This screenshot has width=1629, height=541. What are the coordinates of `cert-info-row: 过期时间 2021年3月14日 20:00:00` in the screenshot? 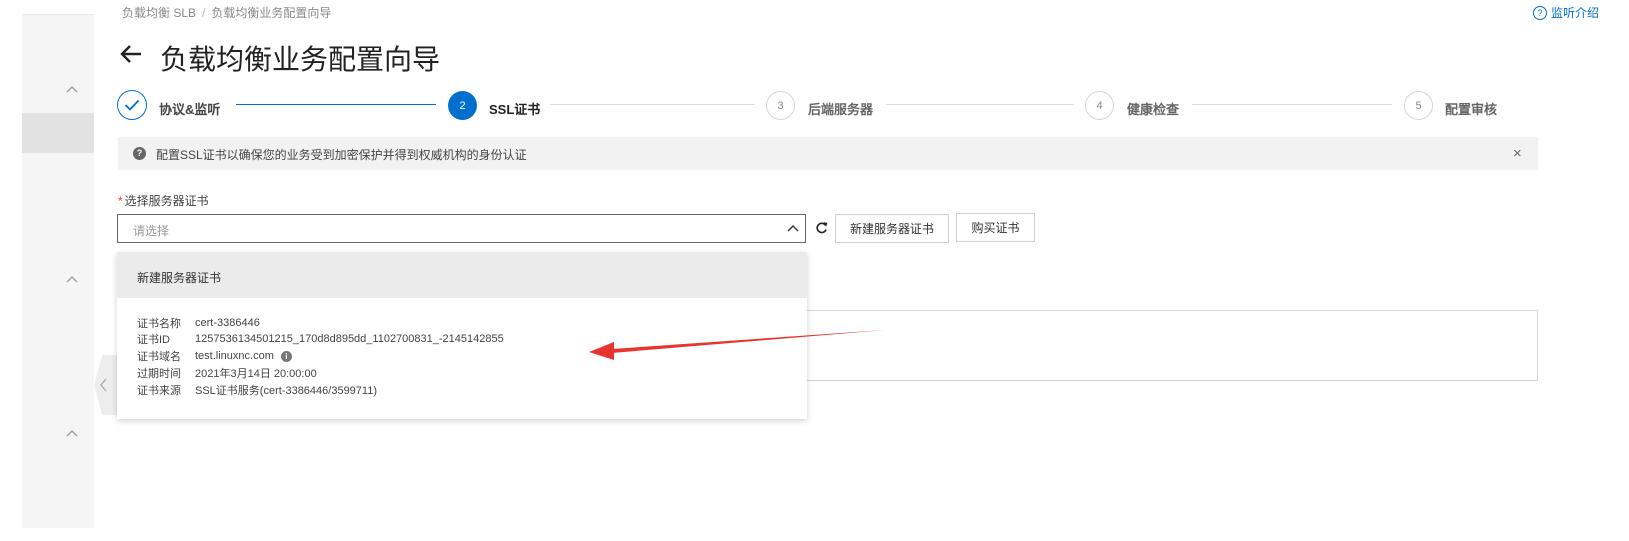 It's located at (227, 373).